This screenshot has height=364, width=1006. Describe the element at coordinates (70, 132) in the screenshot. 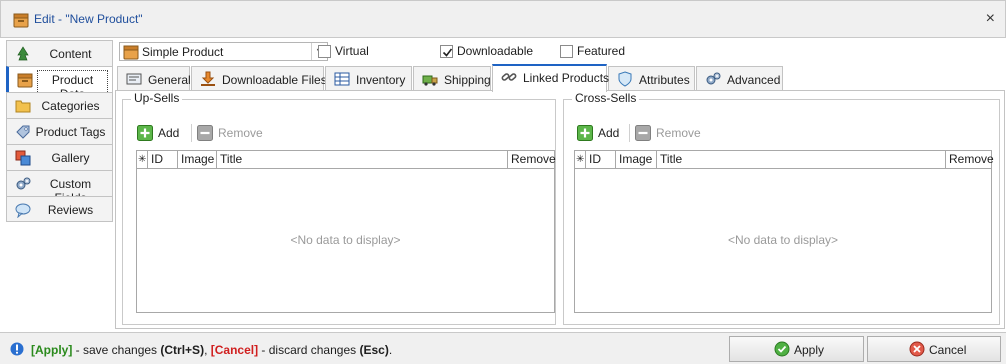

I see `sidebar-item-label: Product Tags` at that location.